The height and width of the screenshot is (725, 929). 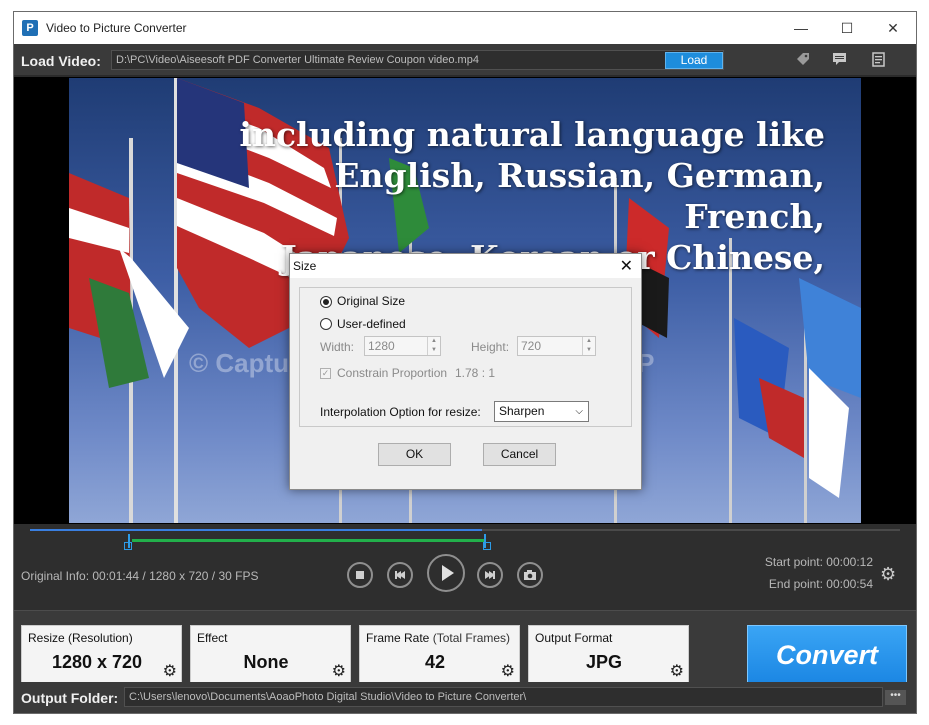 I want to click on snapshot-button, so click(x=530, y=575).